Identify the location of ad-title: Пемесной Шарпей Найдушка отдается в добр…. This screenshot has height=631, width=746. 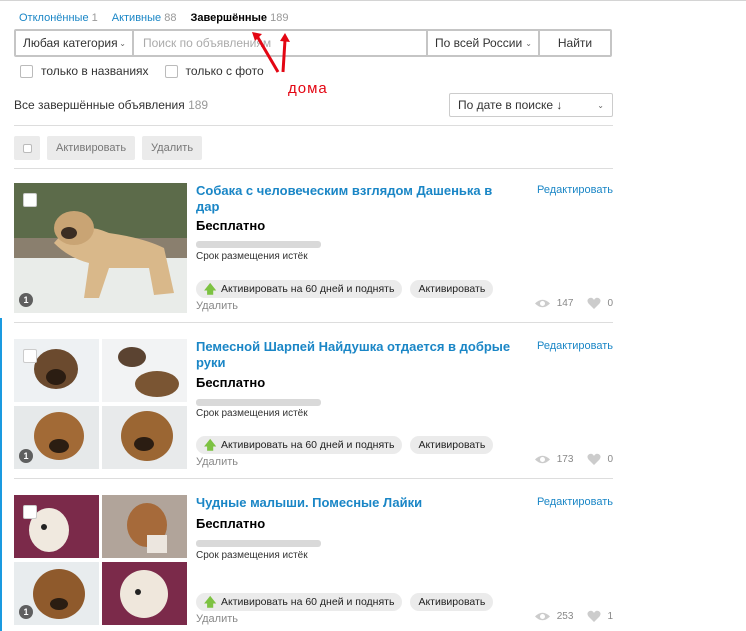
(356, 355).